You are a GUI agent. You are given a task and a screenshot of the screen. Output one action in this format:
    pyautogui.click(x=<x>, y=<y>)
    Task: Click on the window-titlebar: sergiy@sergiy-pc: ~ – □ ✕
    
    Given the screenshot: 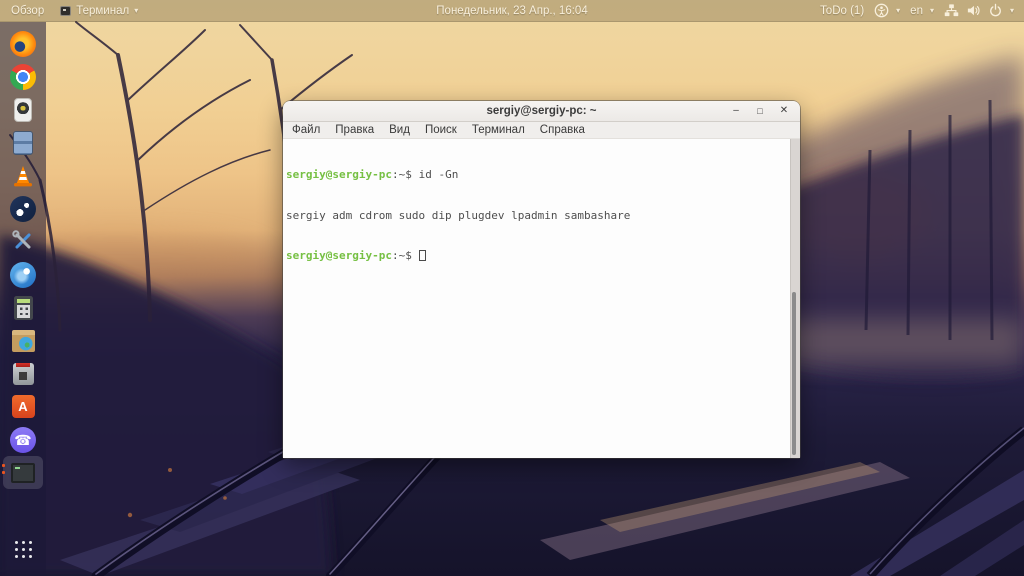 What is the action you would take?
    pyautogui.click(x=541, y=111)
    